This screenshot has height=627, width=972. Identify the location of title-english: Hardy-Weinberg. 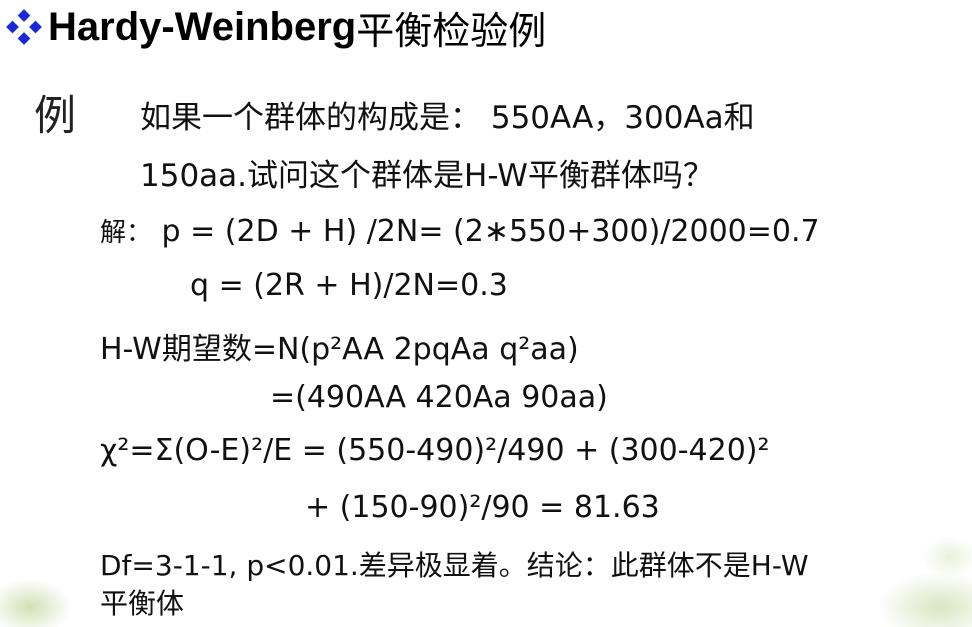
(202, 26).